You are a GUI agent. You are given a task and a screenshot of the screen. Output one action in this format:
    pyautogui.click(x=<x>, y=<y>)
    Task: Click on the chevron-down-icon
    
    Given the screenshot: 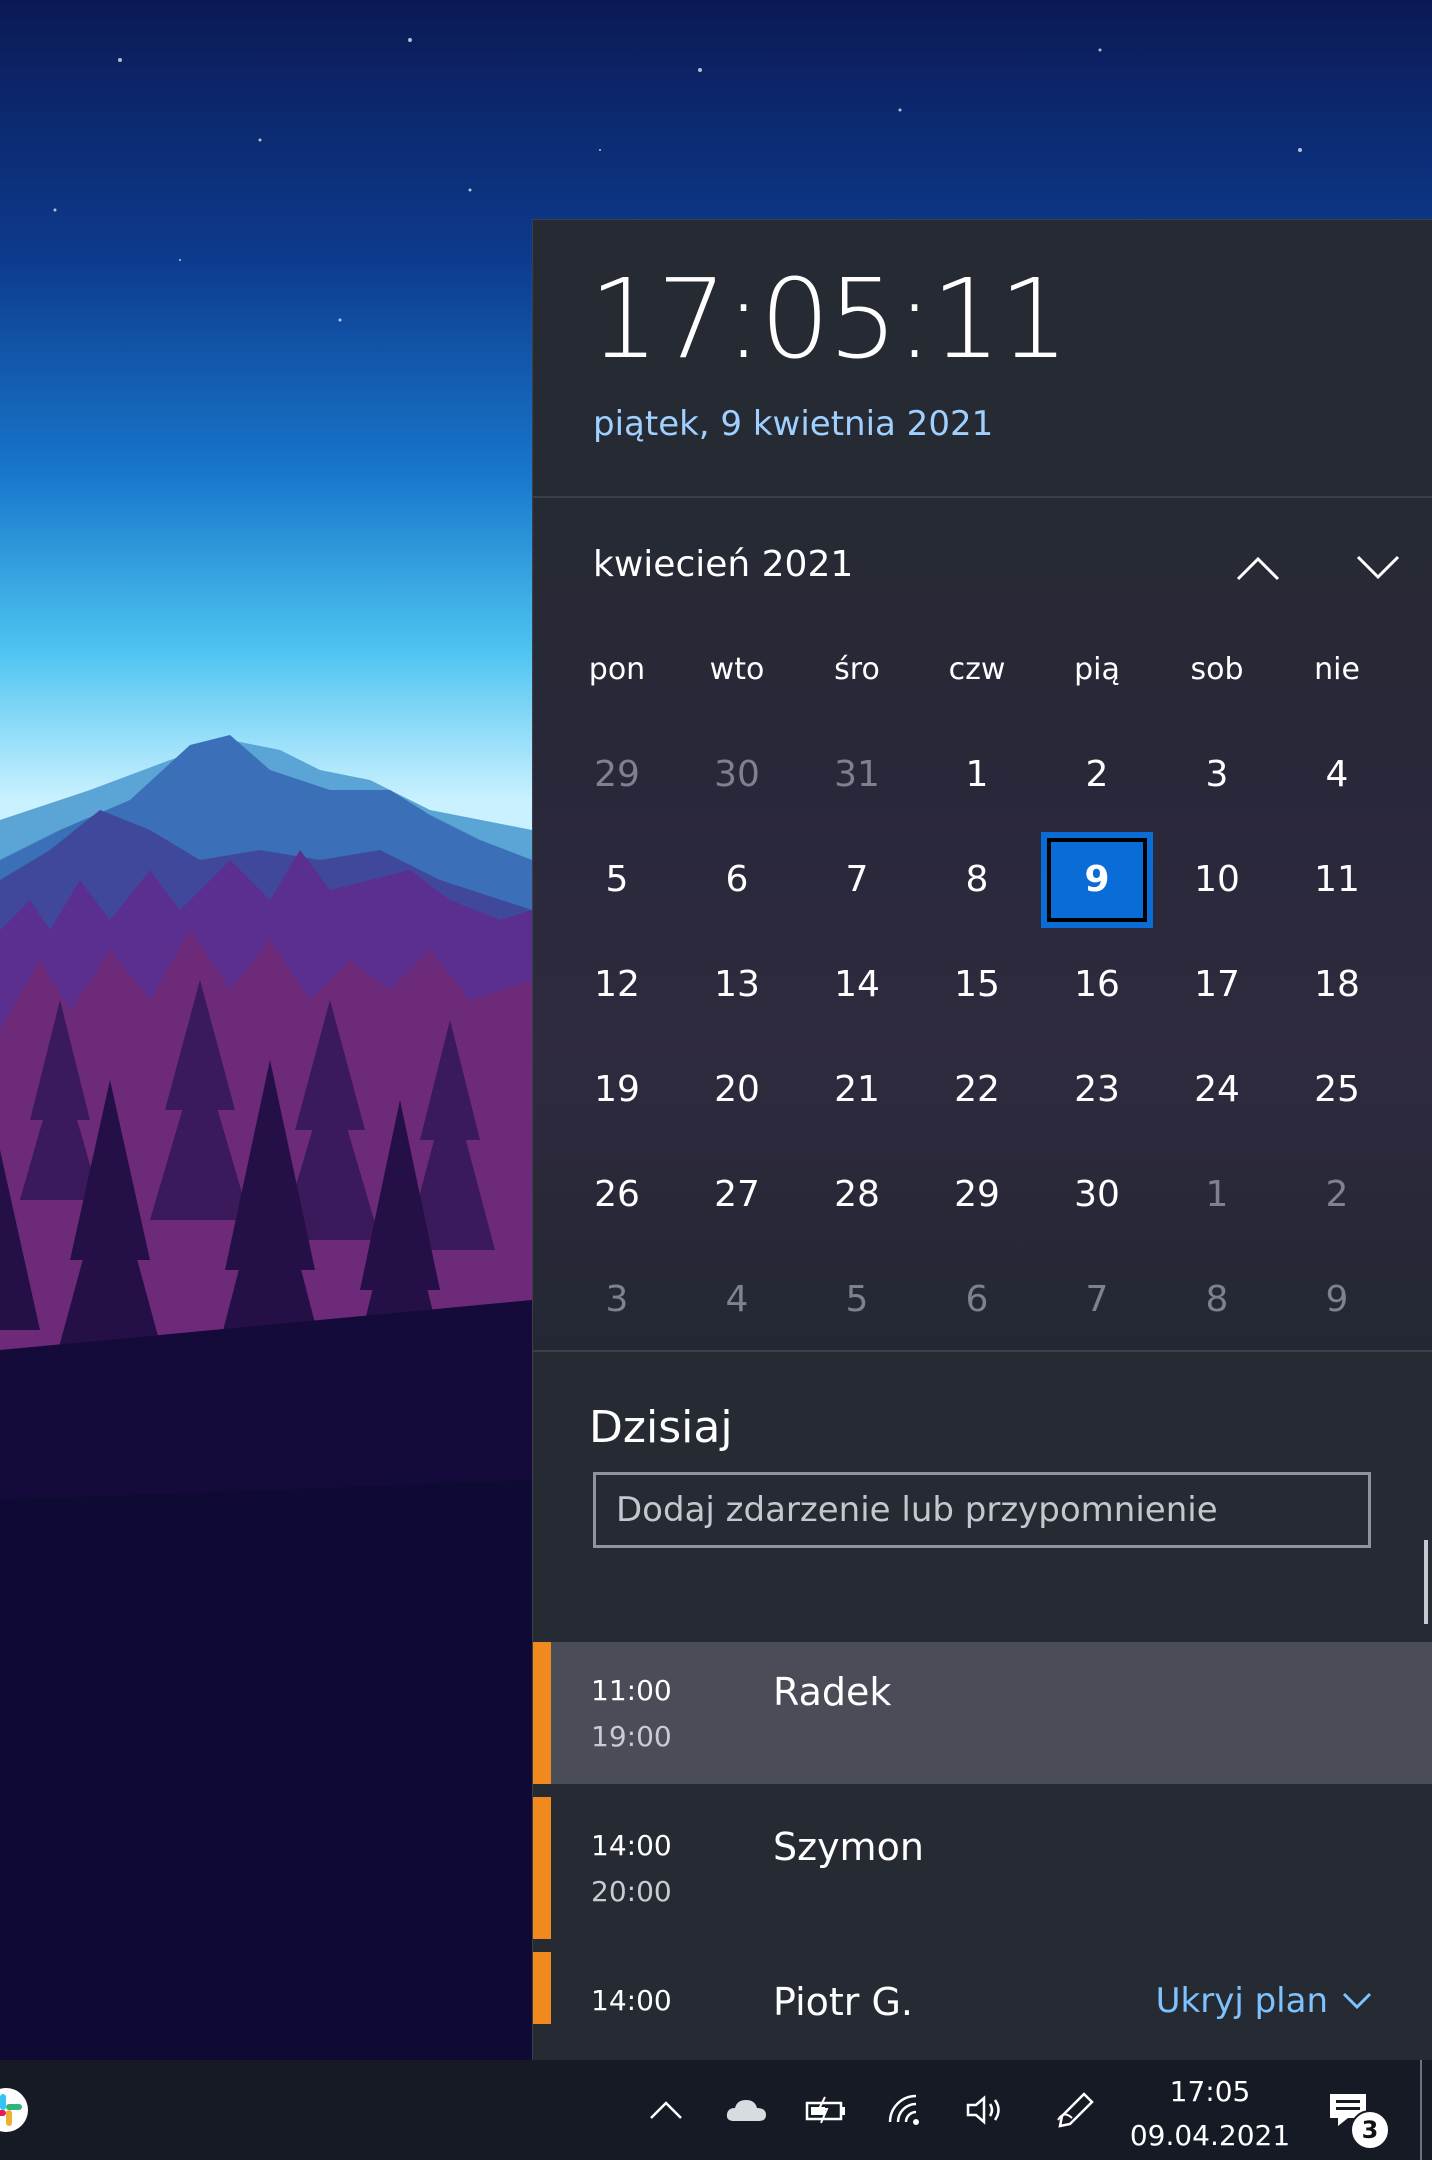 What is the action you would take?
    pyautogui.click(x=1378, y=567)
    